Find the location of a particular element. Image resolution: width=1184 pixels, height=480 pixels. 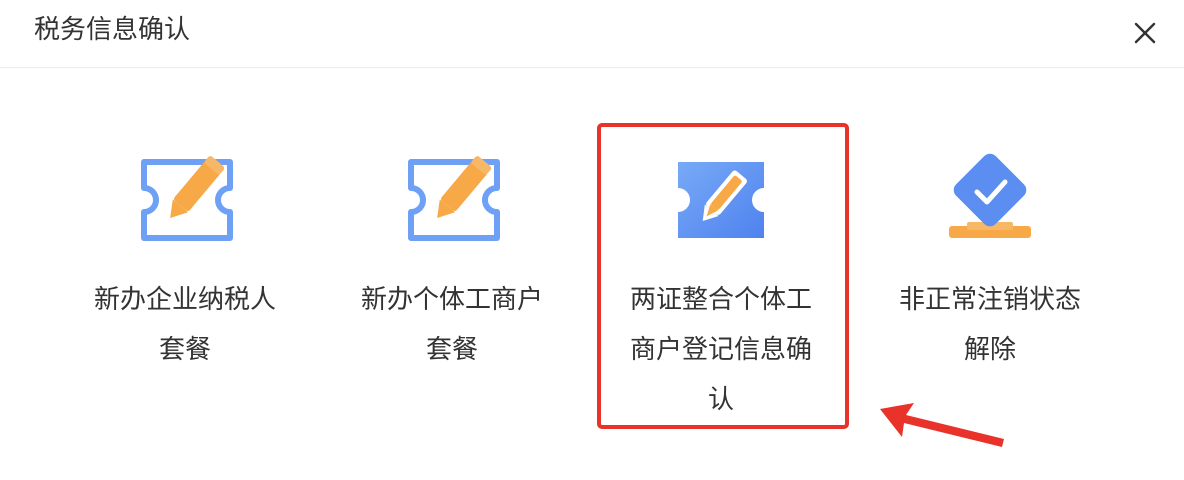

card-new-individual-business-package: 新办个体工商户 套餐 is located at coordinates (452, 275).